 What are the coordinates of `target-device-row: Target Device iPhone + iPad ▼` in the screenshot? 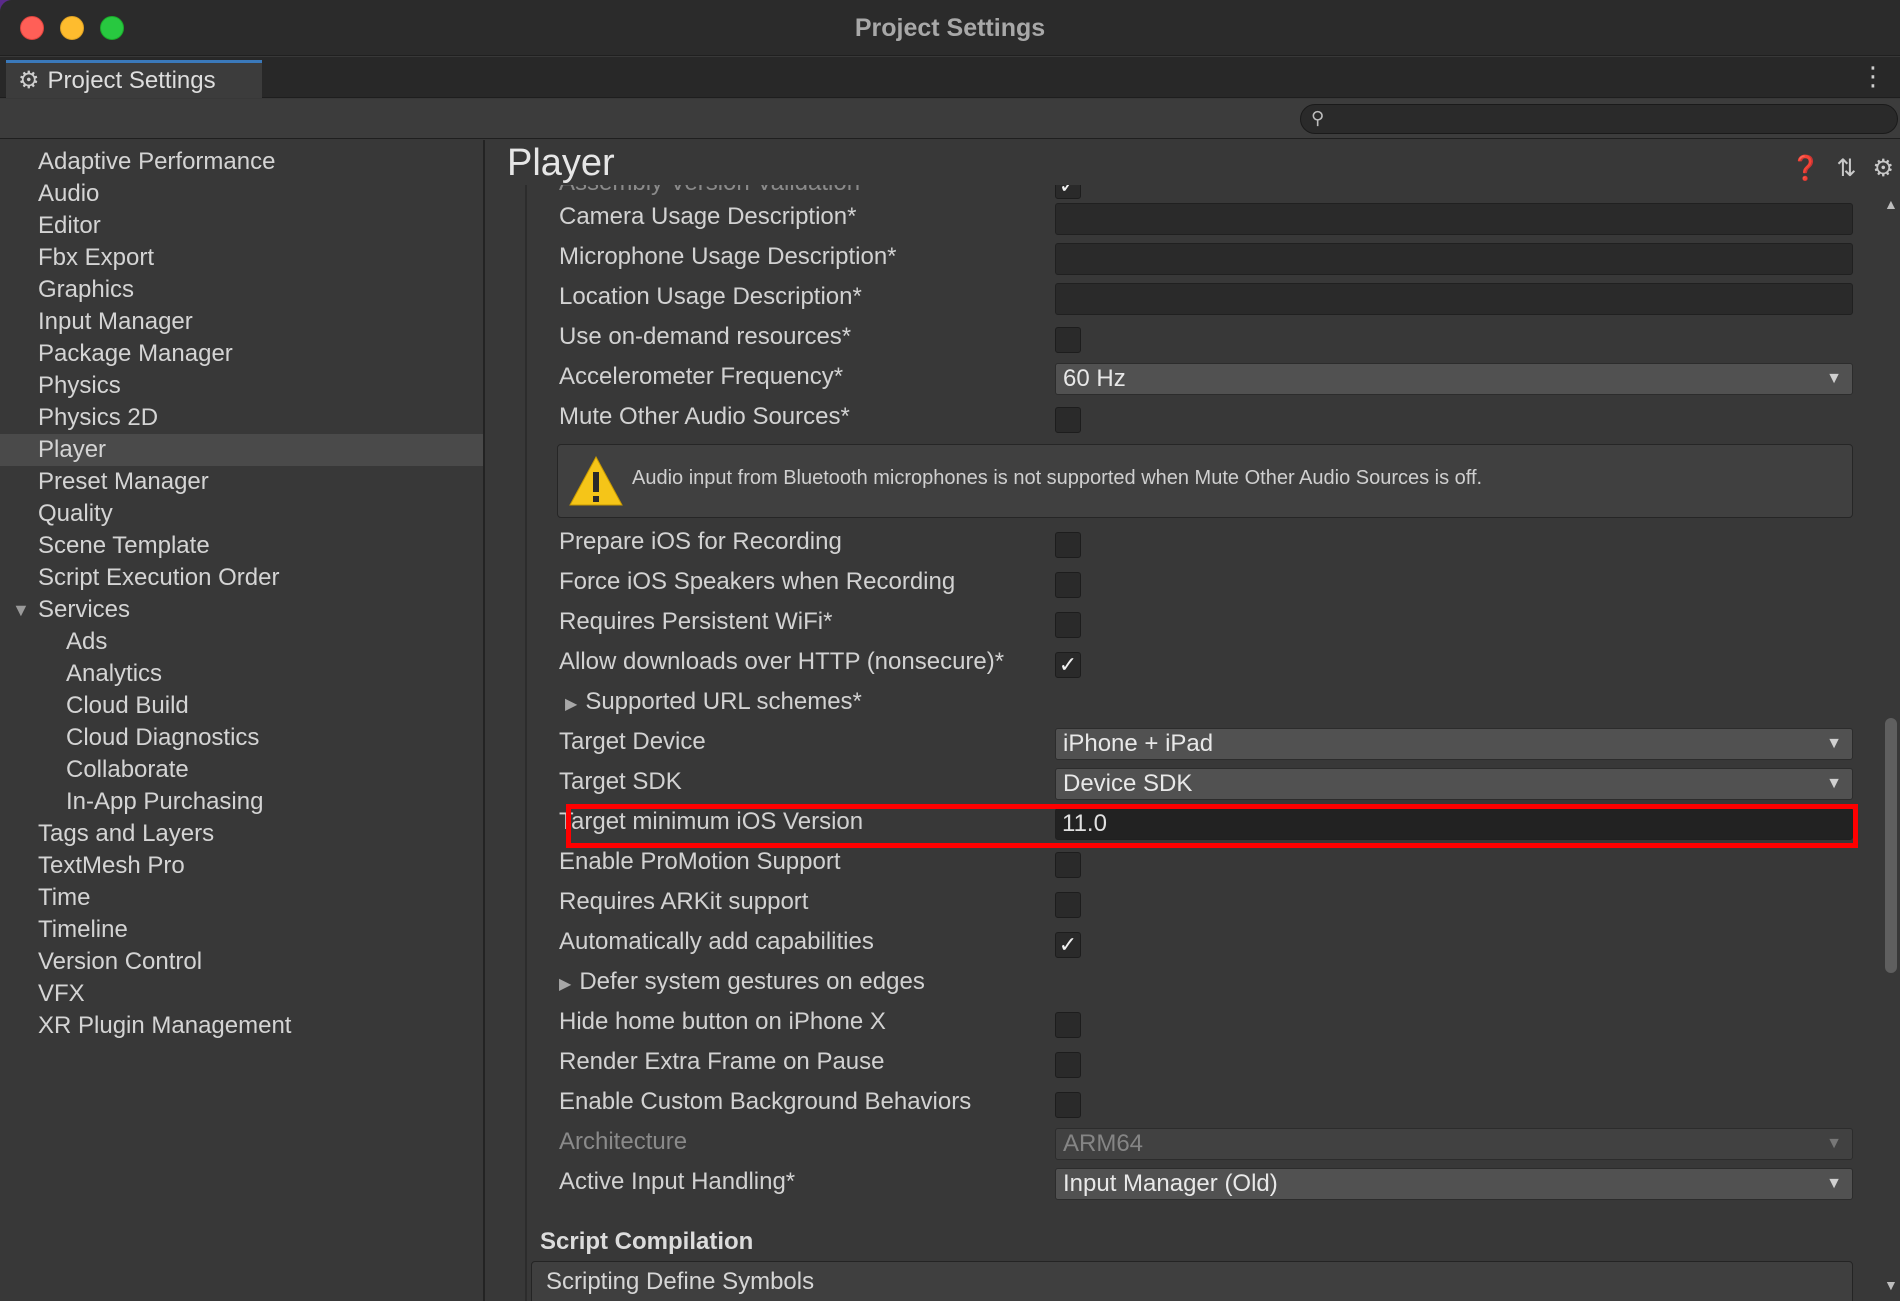 It's located at (1202, 744).